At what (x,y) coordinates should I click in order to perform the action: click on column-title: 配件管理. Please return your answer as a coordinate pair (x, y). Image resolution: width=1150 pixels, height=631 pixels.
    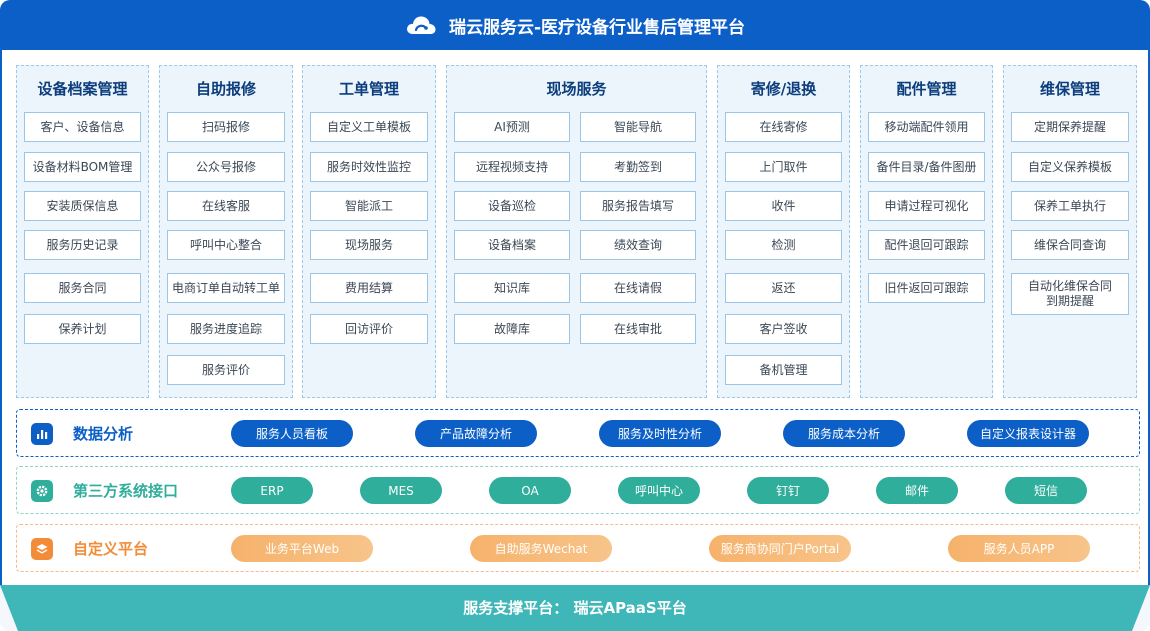
    Looking at the image, I should click on (926, 89).